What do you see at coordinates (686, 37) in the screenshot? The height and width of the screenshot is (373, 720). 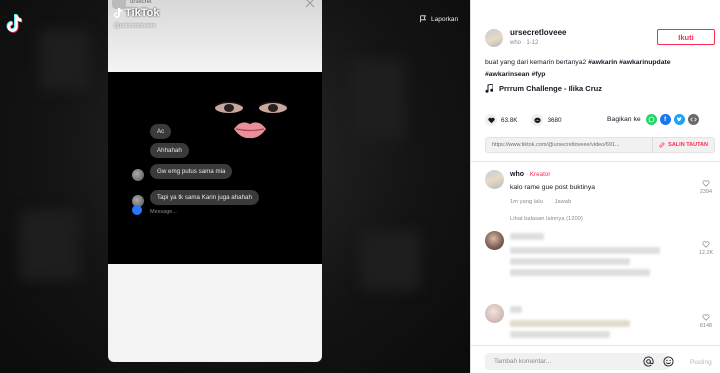 I see `follow-button: Ikuti` at bounding box center [686, 37].